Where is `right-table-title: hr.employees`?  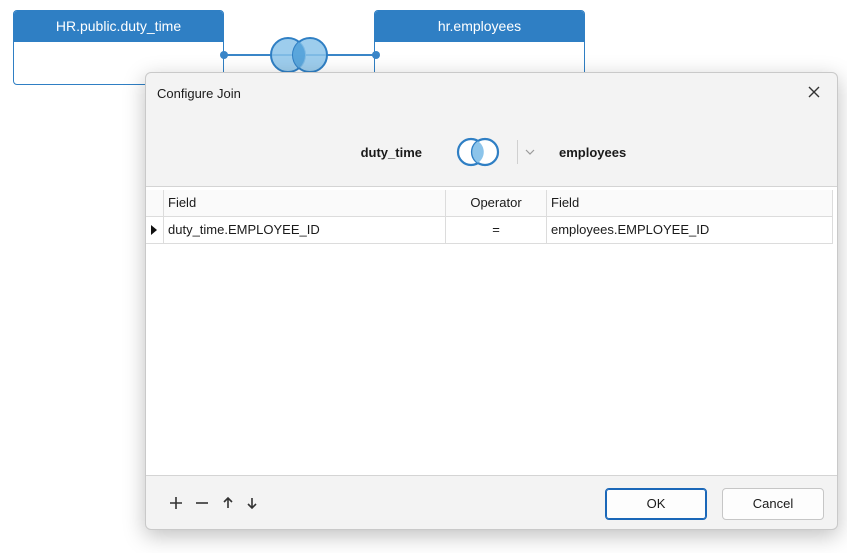 right-table-title: hr.employees is located at coordinates (479, 26).